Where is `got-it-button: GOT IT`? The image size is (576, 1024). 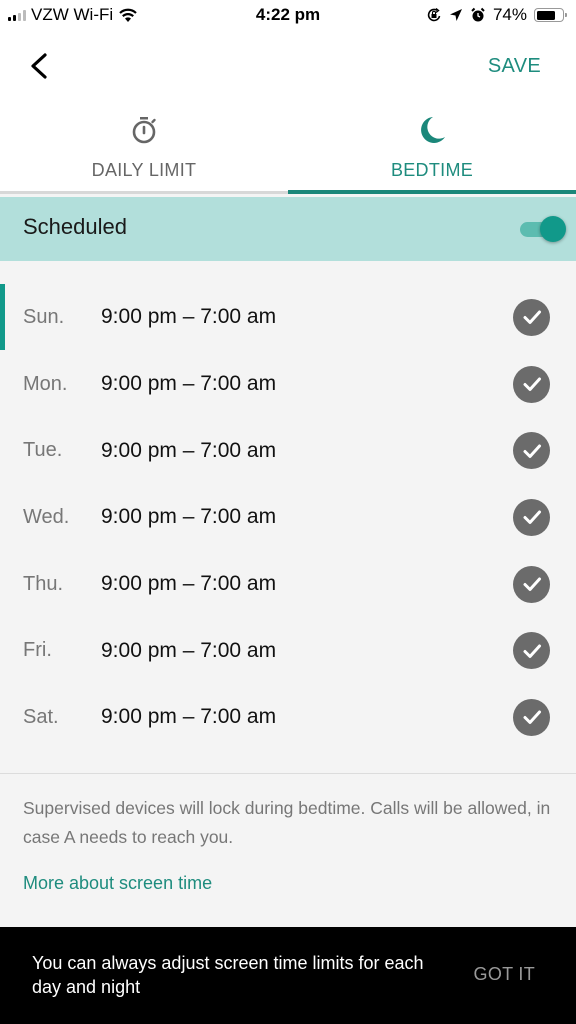 got-it-button: GOT IT is located at coordinates (504, 974).